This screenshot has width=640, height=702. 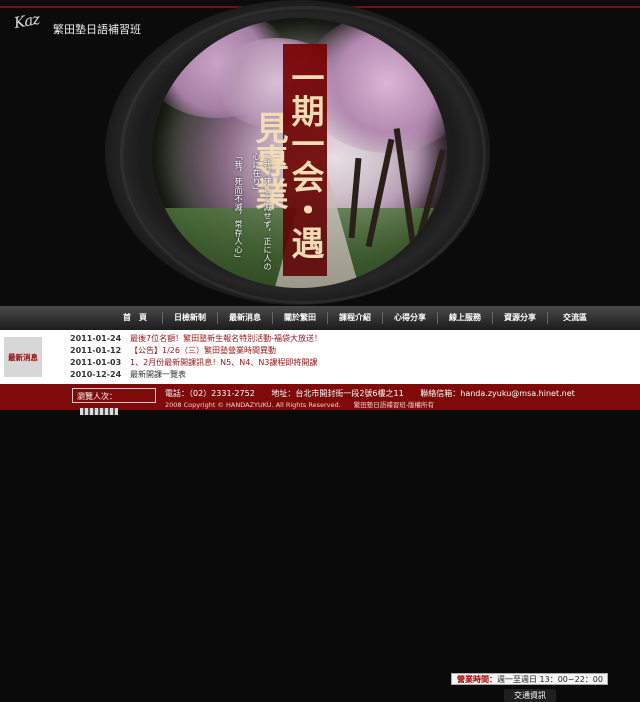 What do you see at coordinates (265, 363) in the screenshot?
I see `news-link: 1、2月份最新開課訊息！N5、N4、N3課程即將開課` at bounding box center [265, 363].